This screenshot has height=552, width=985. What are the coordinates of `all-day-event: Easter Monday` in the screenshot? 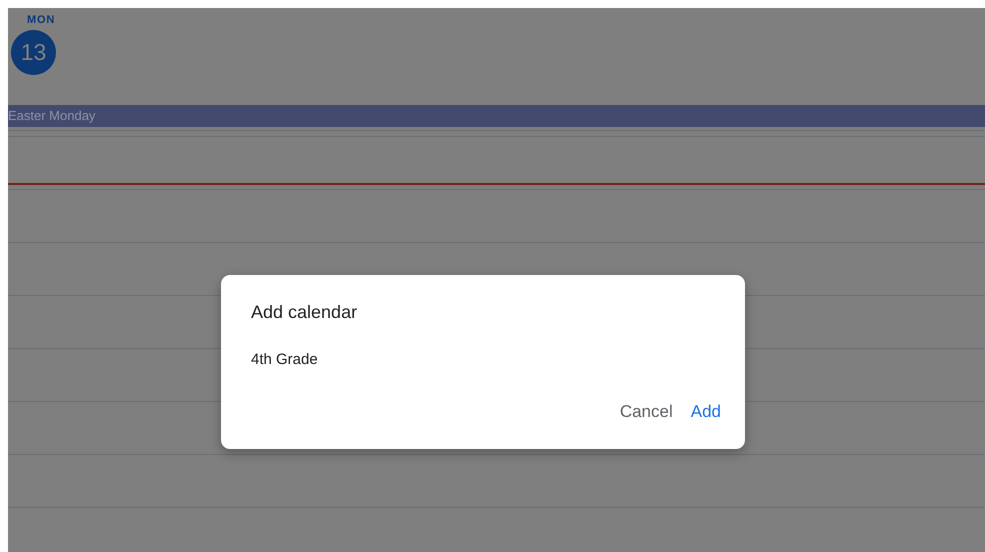 It's located at (496, 116).